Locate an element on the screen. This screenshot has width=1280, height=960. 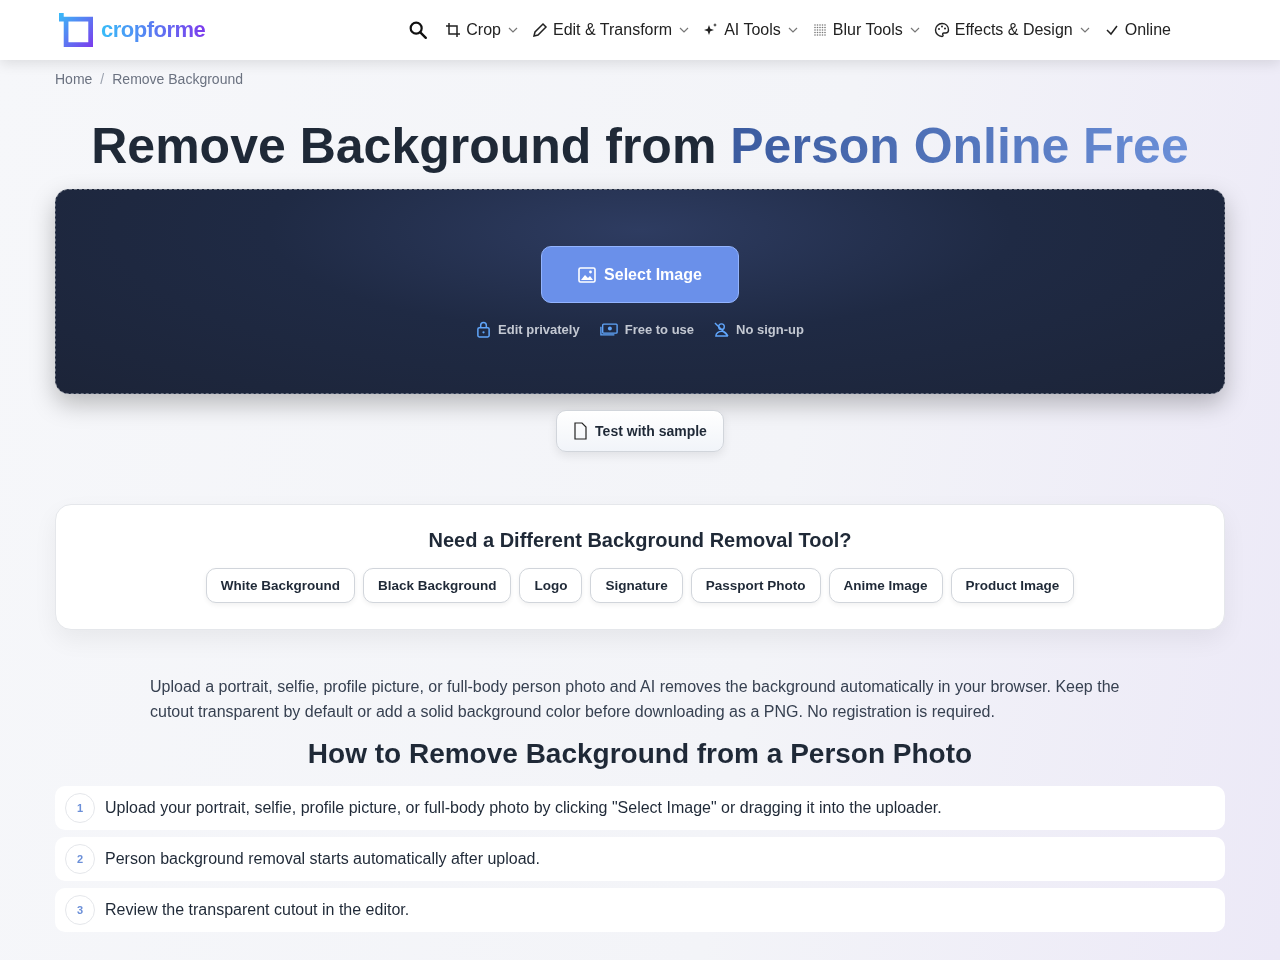
search-icon is located at coordinates (418, 30).